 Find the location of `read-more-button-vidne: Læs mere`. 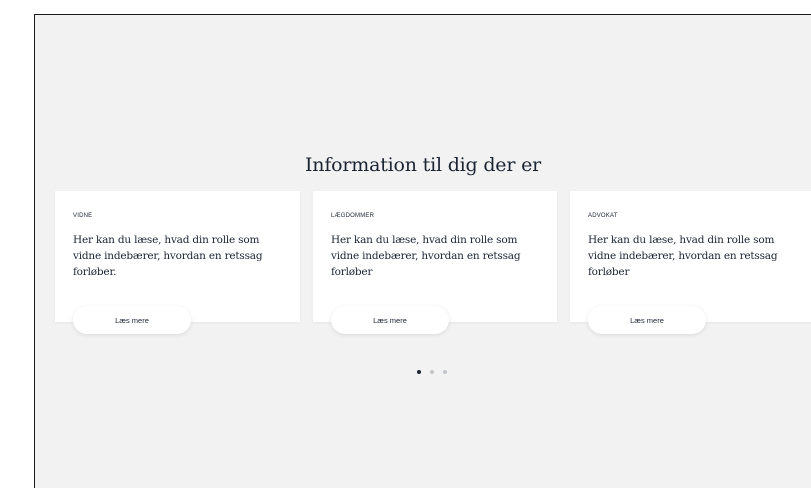

read-more-button-vidne: Læs mere is located at coordinates (132, 320).